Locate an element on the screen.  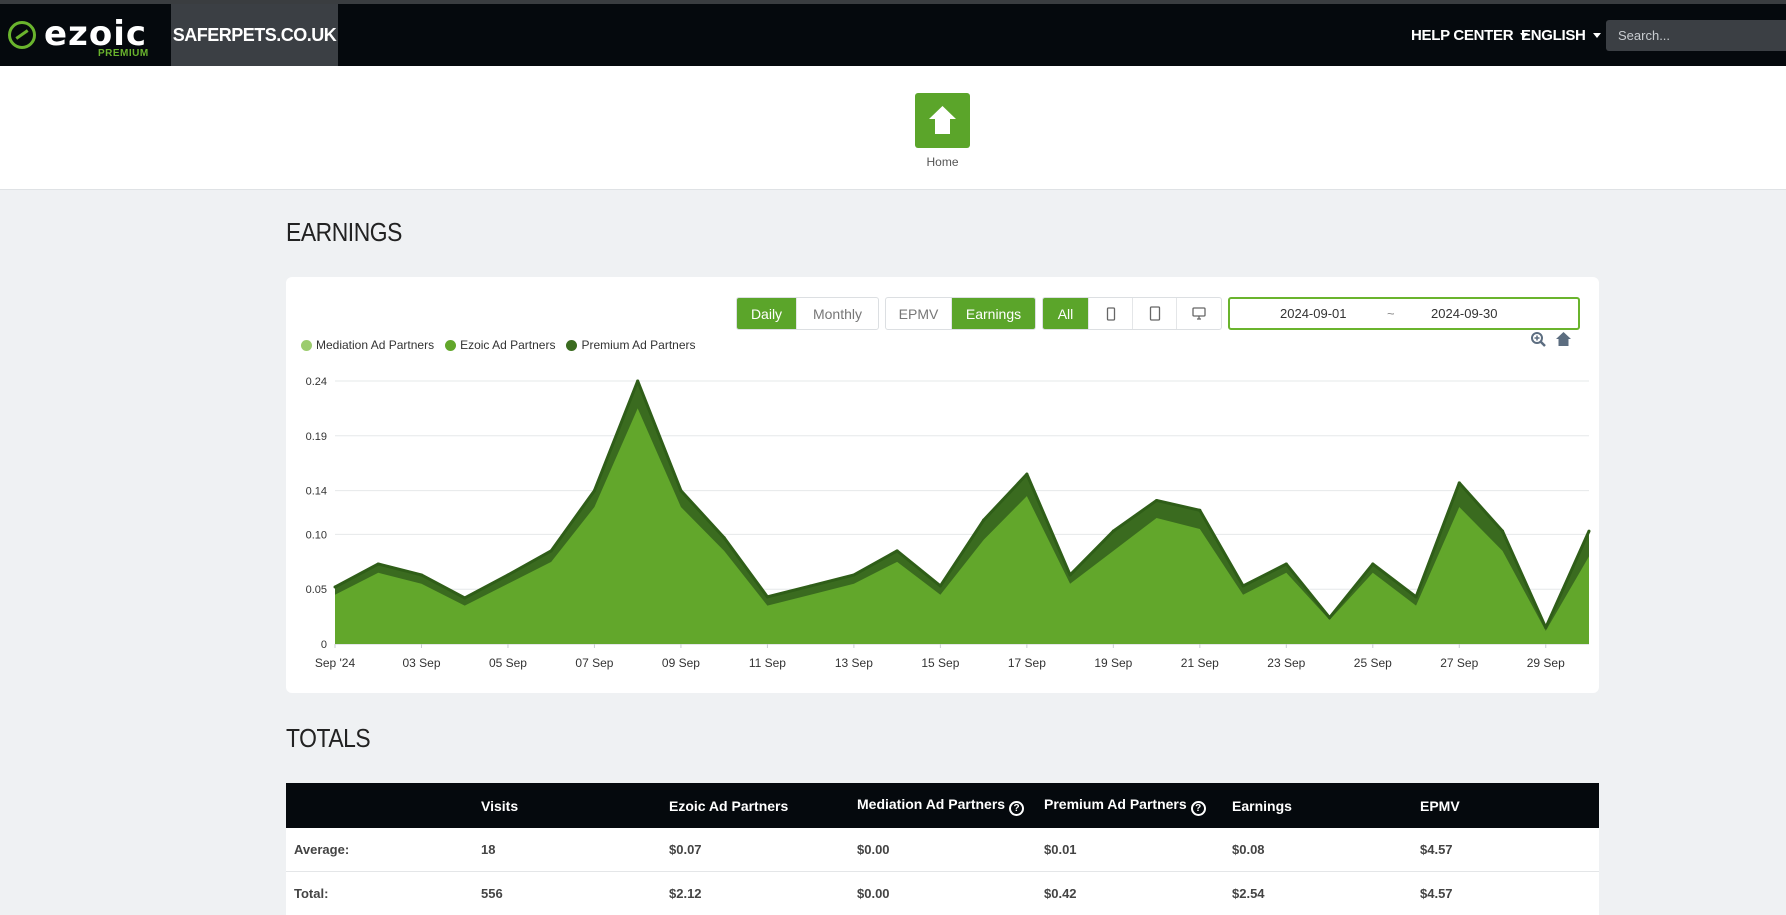
col-premium: Premium Ad Partners? is located at coordinates (1125, 806).